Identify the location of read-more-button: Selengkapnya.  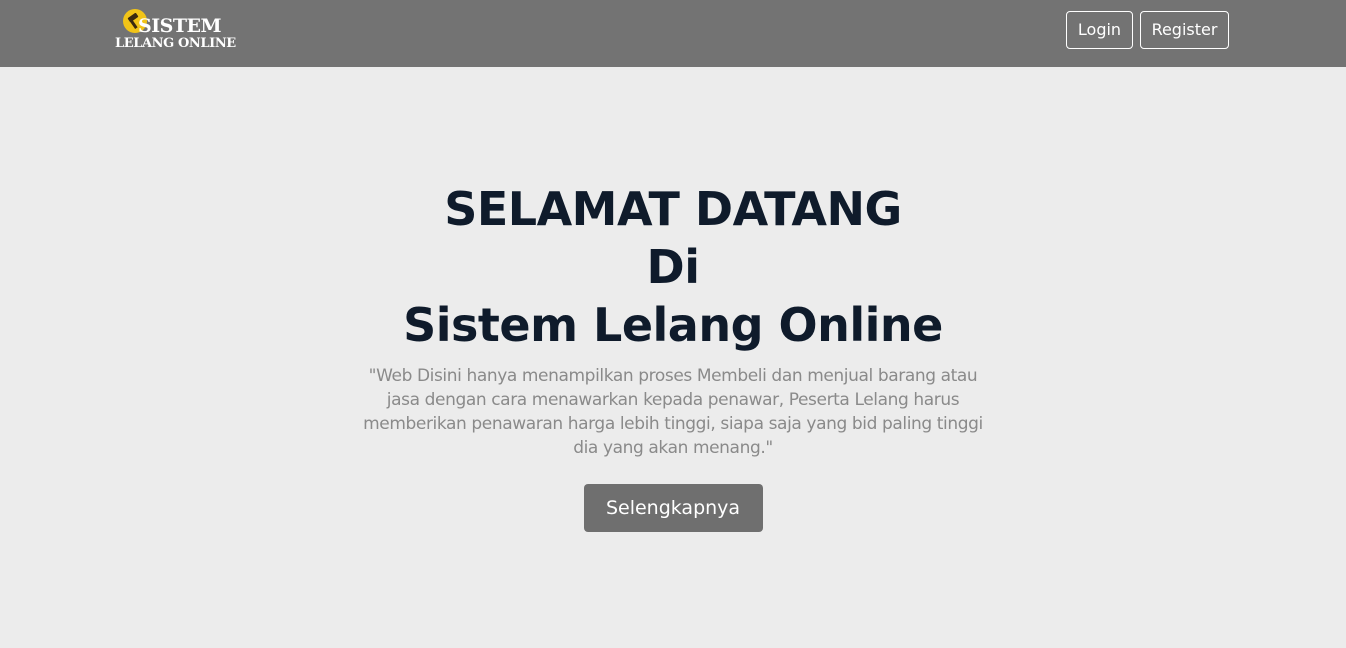
(673, 508).